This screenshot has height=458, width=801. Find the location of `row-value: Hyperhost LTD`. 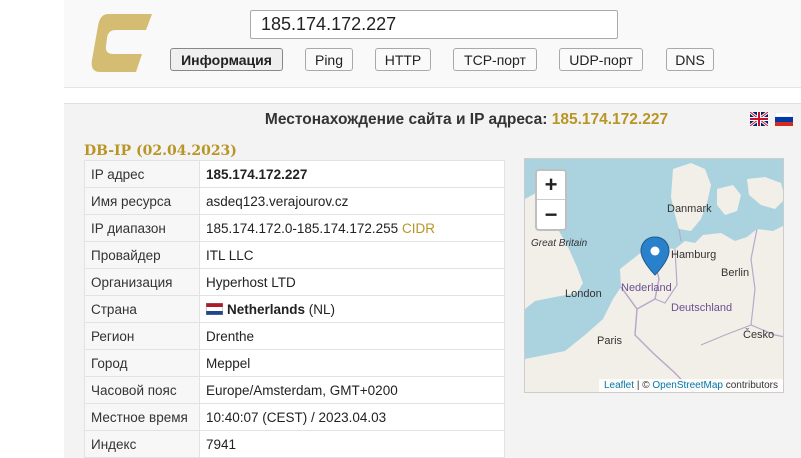

row-value: Hyperhost LTD is located at coordinates (352, 282).